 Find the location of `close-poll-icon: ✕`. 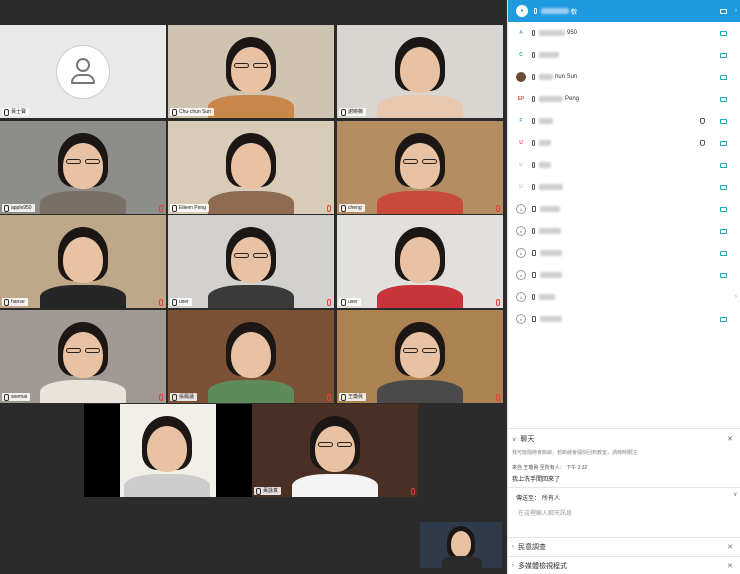

close-poll-icon: ✕ is located at coordinates (730, 547).